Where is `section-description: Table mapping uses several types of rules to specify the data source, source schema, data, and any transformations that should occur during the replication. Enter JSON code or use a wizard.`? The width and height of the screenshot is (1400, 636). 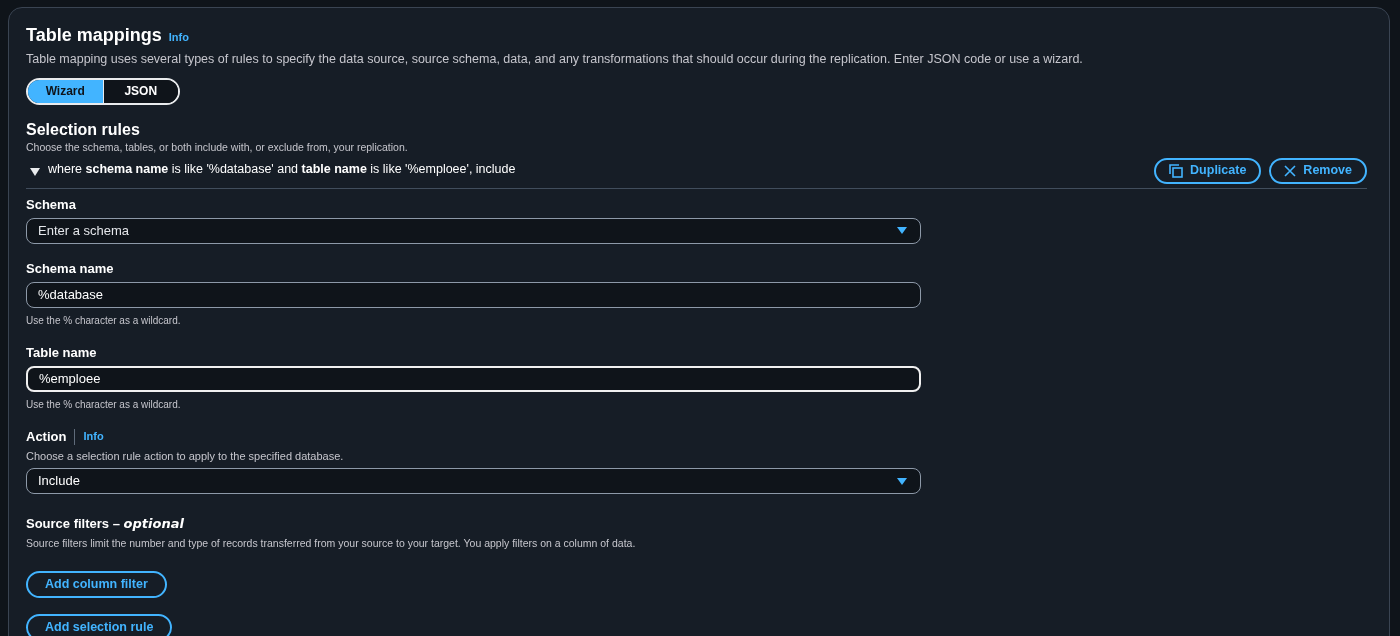 section-description: Table mapping uses several types of rules to specify the data source, source schema, data, and any transformations that should occur during the replication. Enter JSON code or use a wizard. is located at coordinates (555, 59).